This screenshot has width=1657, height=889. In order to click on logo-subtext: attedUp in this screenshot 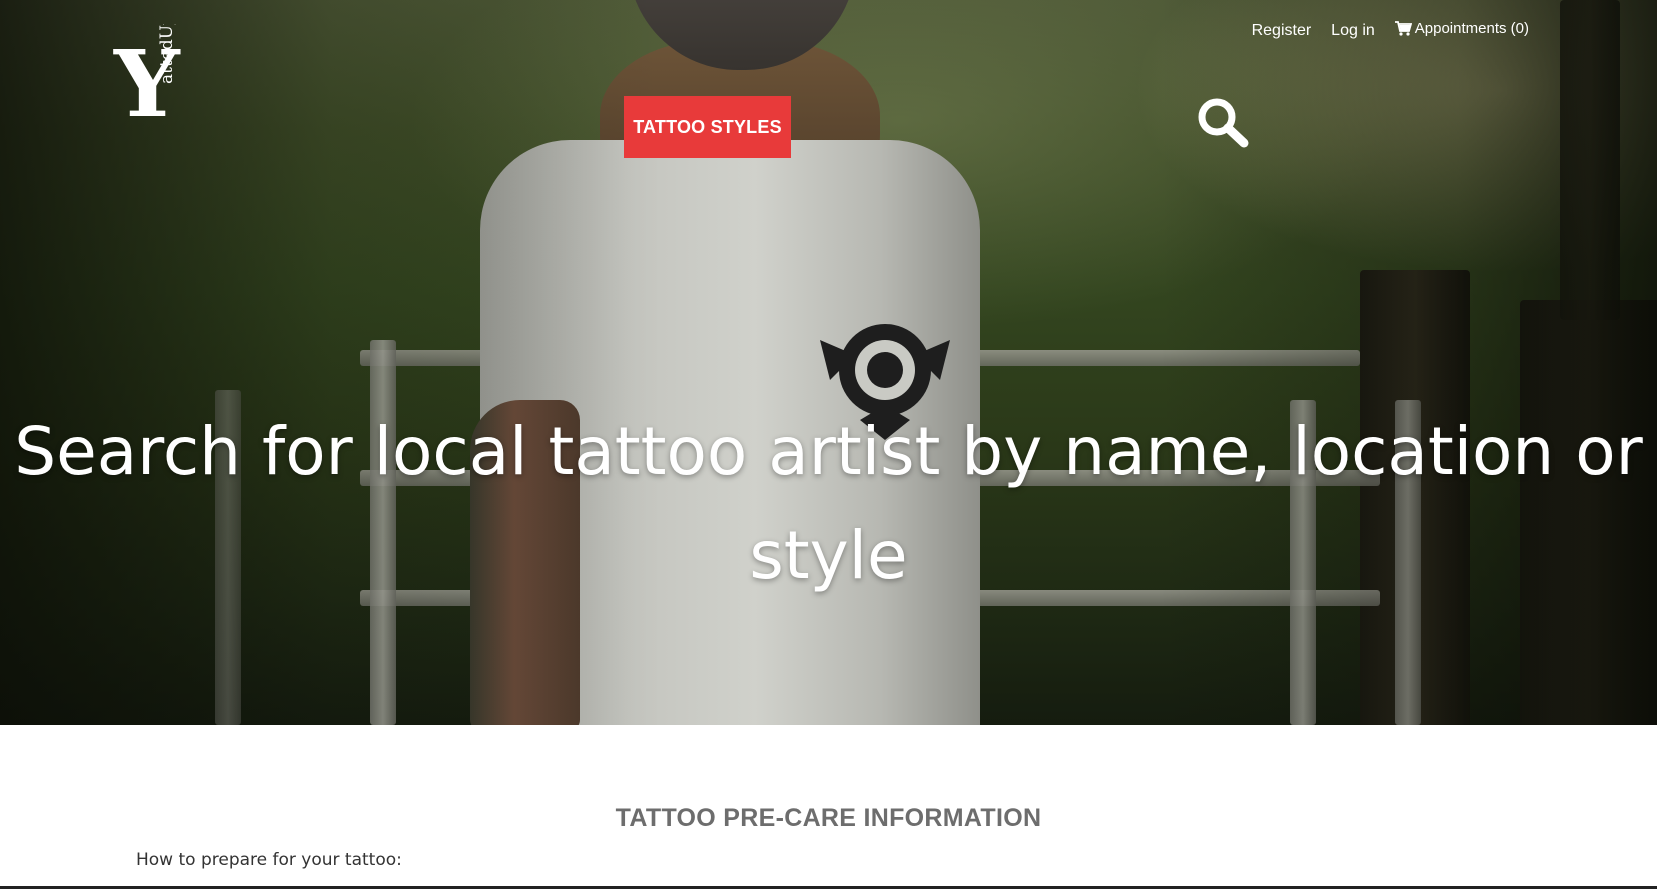, I will do `click(167, 54)`.